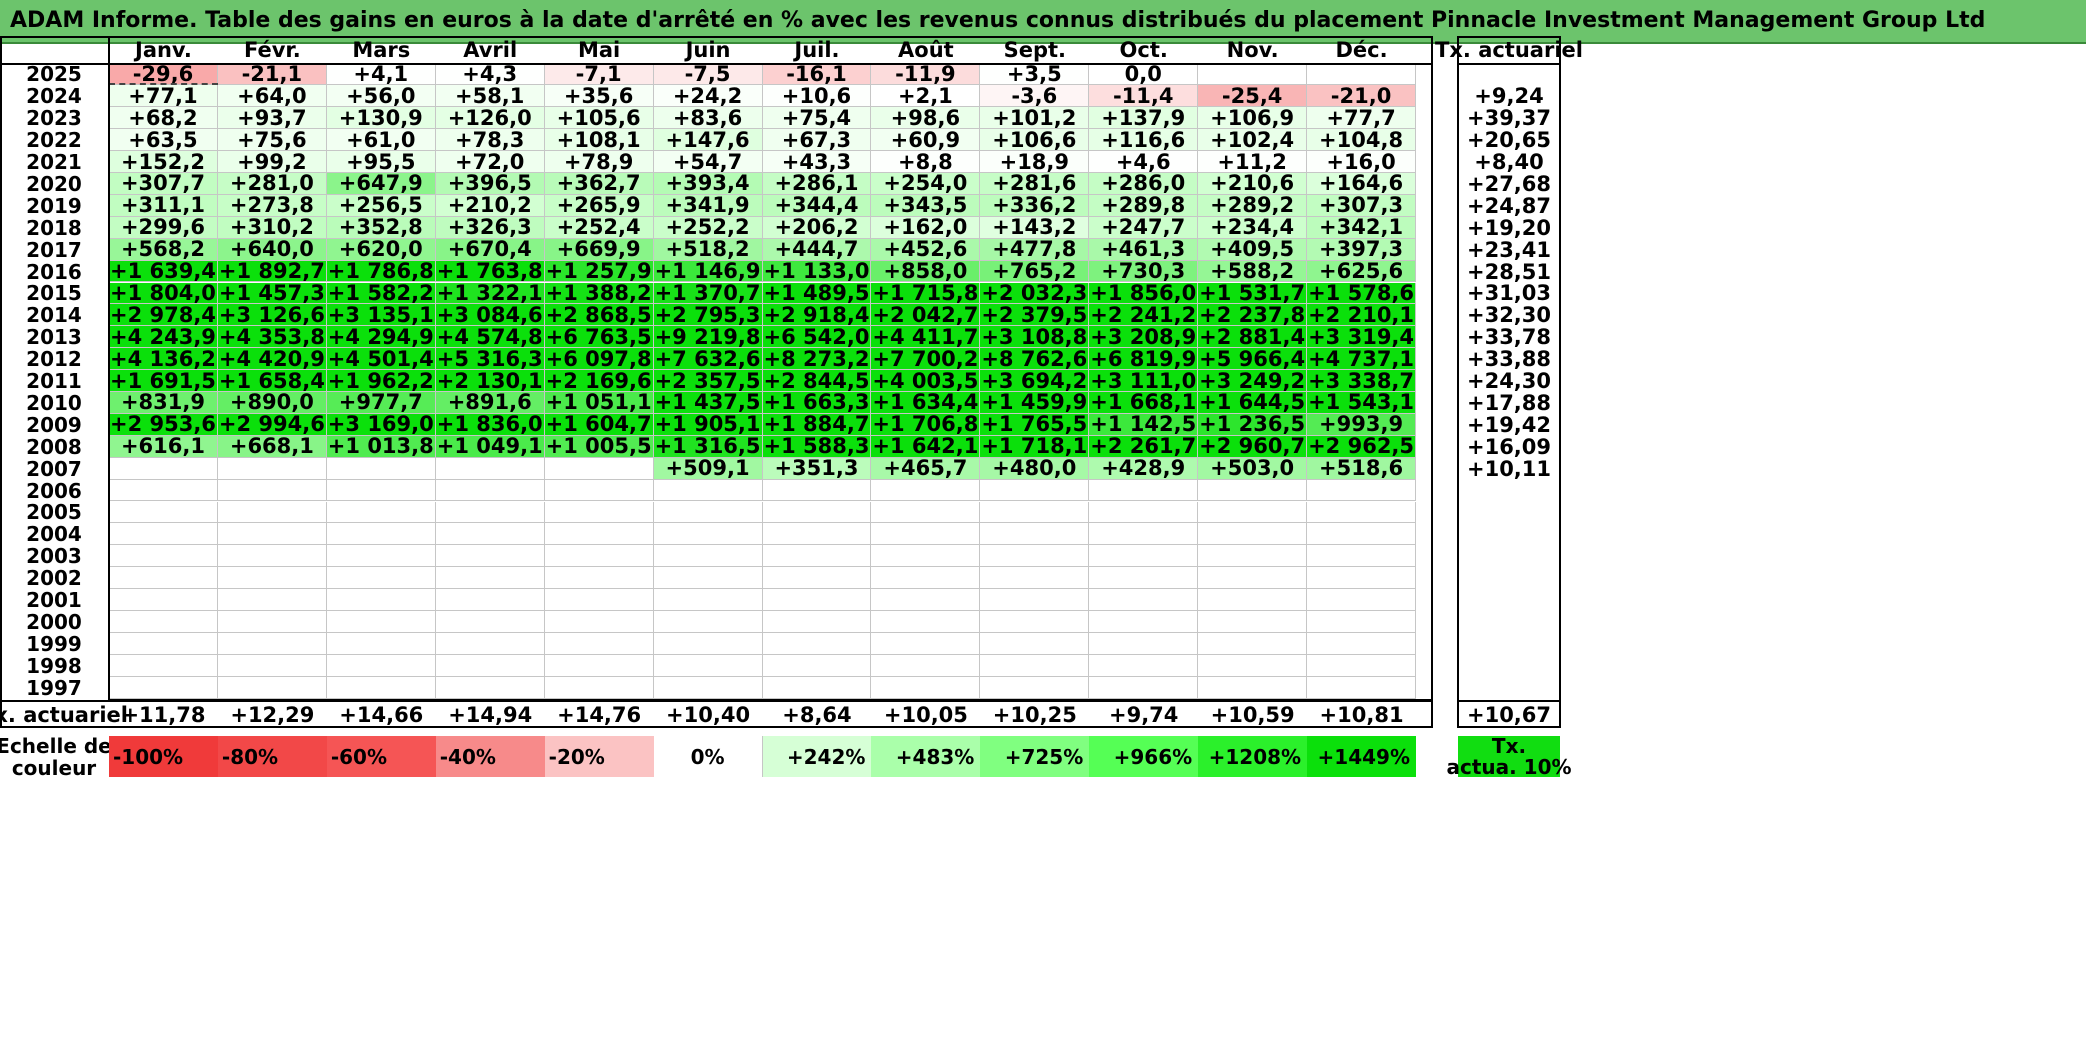 This screenshot has width=2086, height=1037. Describe the element at coordinates (599, 446) in the screenshot. I see `table-cell: +1 005,5` at that location.